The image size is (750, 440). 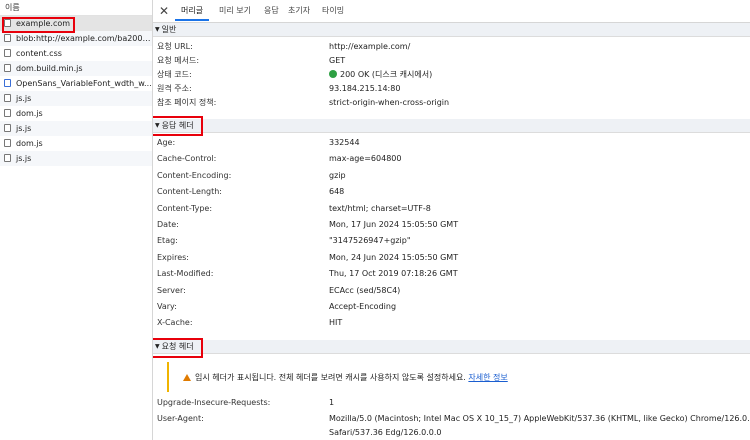 What do you see at coordinates (370, 46) in the screenshot?
I see `general-field-value: http://example.com/` at bounding box center [370, 46].